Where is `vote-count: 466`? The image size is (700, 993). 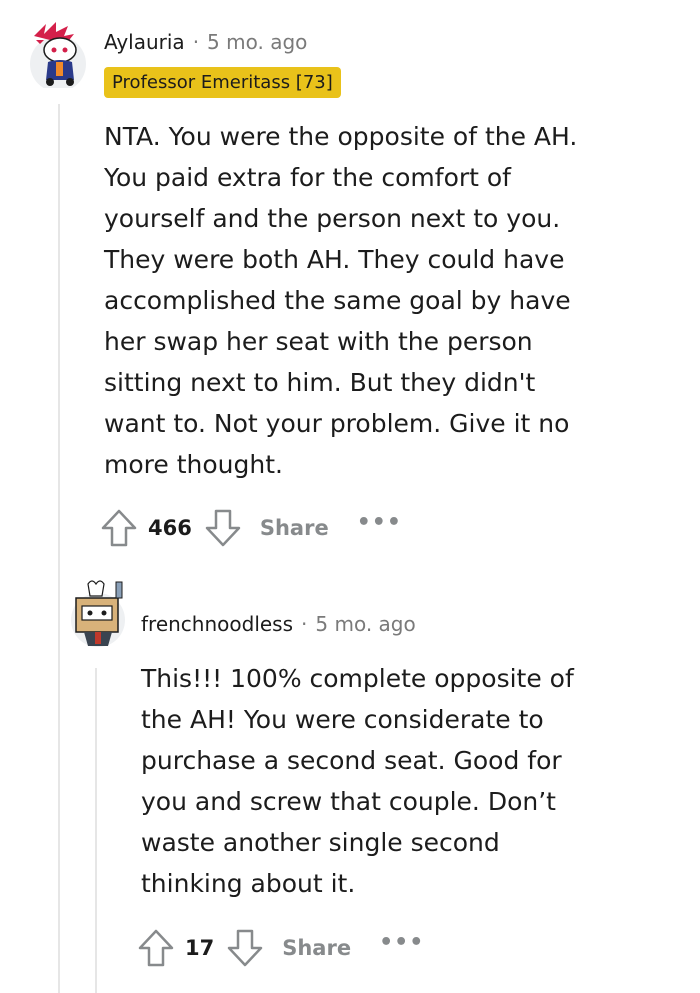 vote-count: 466 is located at coordinates (170, 528).